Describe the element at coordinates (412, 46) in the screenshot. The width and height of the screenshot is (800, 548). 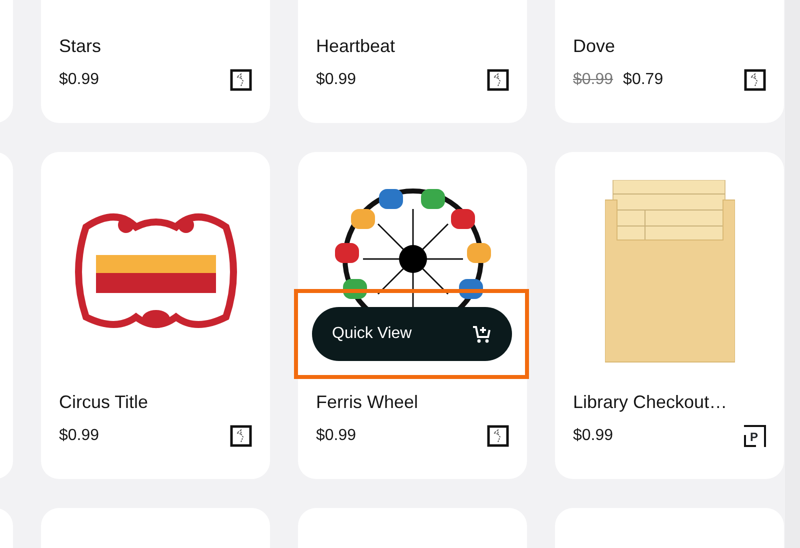
I see `product-title: Heartbeat` at that location.